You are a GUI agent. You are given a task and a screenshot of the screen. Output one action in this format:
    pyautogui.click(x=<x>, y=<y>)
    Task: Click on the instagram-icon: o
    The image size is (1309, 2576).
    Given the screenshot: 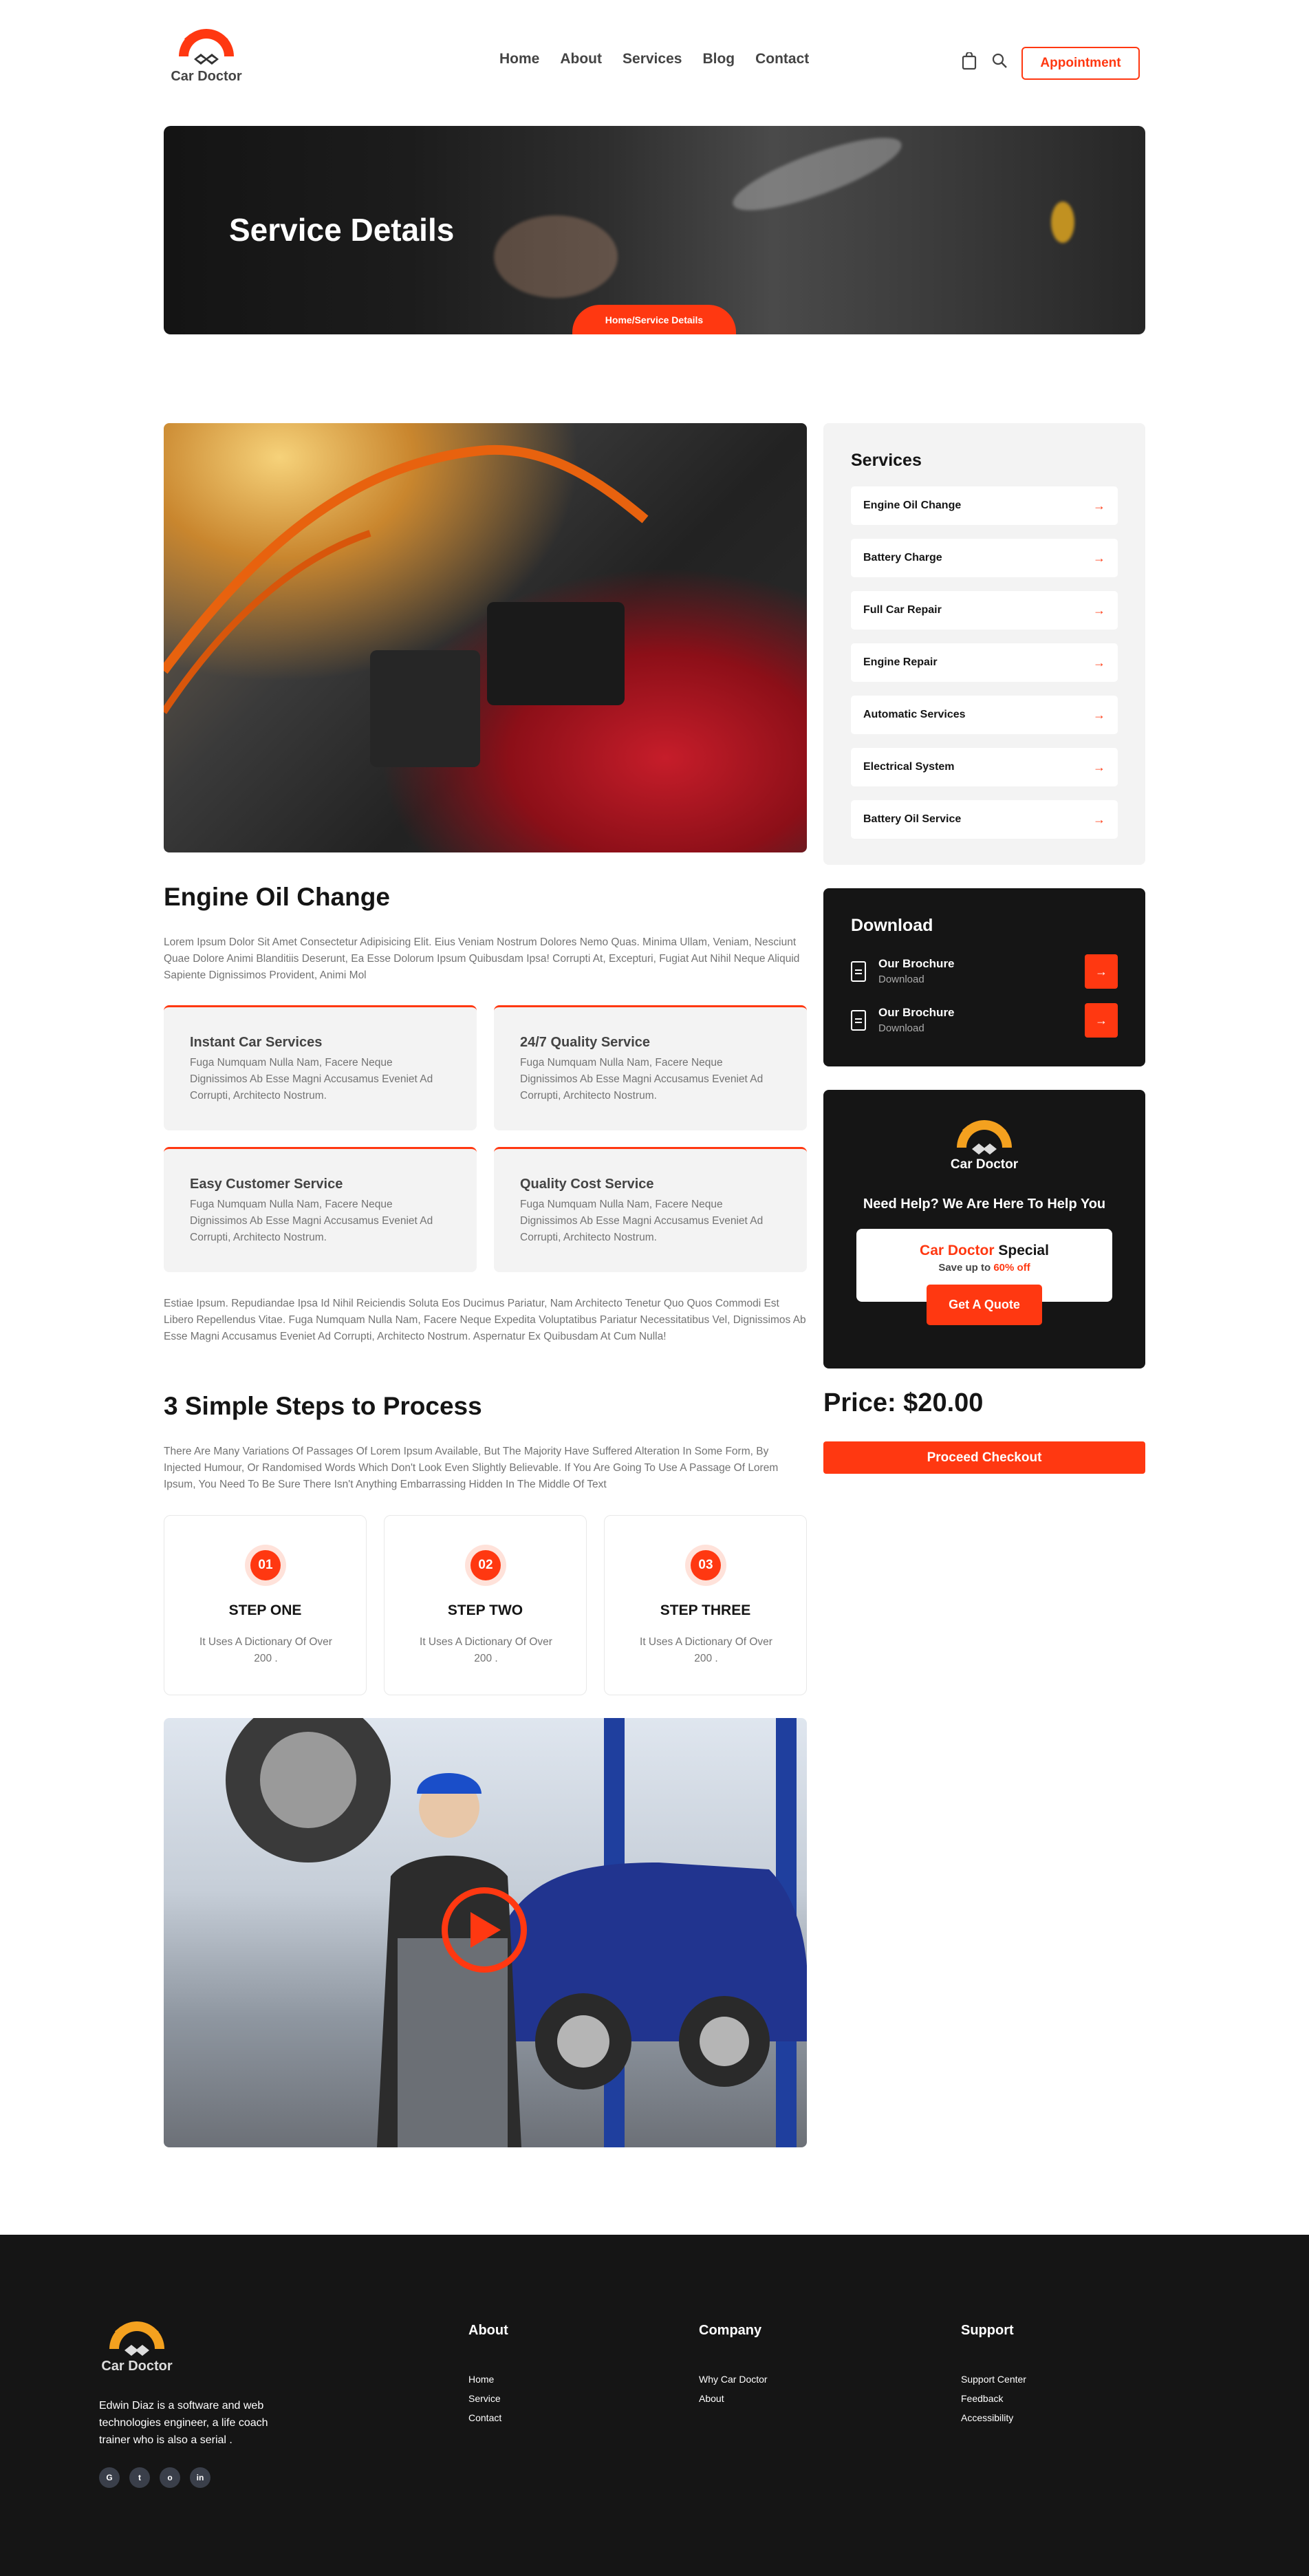 What is the action you would take?
    pyautogui.click(x=170, y=2477)
    